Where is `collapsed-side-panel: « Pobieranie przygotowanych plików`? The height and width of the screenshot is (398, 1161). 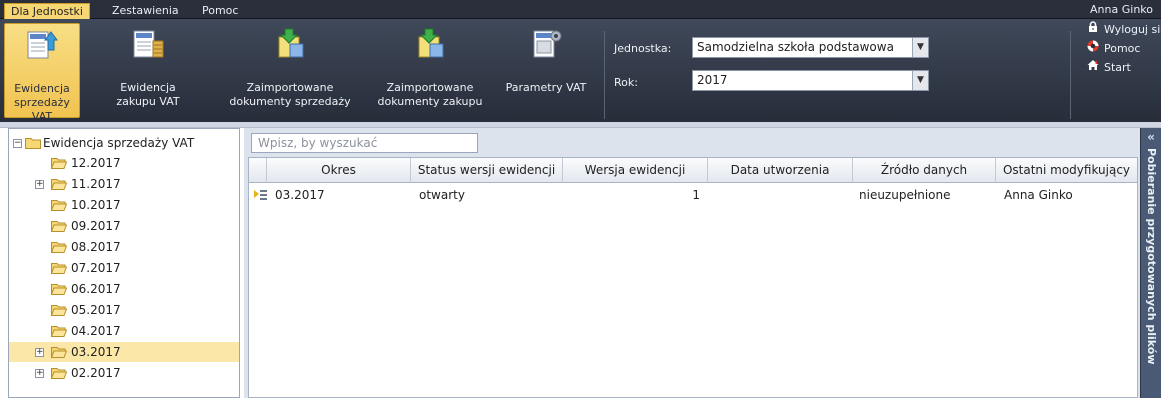 collapsed-side-panel: « Pobieranie przygotowanych plików is located at coordinates (1150, 263).